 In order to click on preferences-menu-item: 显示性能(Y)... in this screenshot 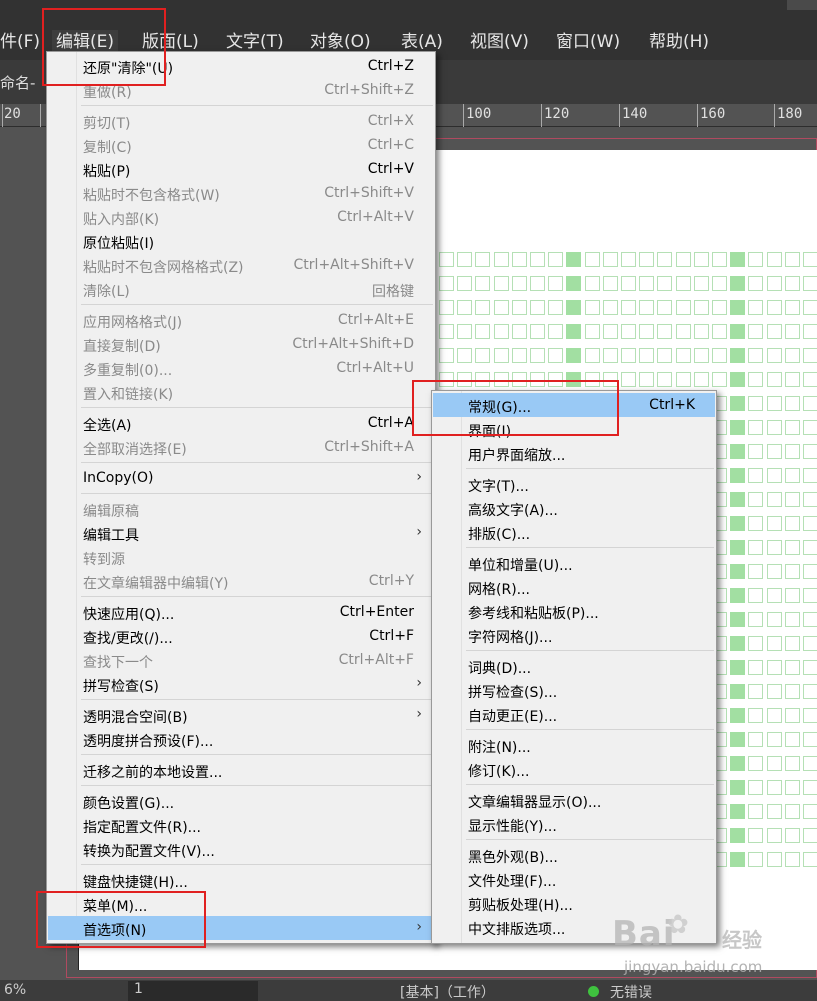, I will do `click(574, 824)`.